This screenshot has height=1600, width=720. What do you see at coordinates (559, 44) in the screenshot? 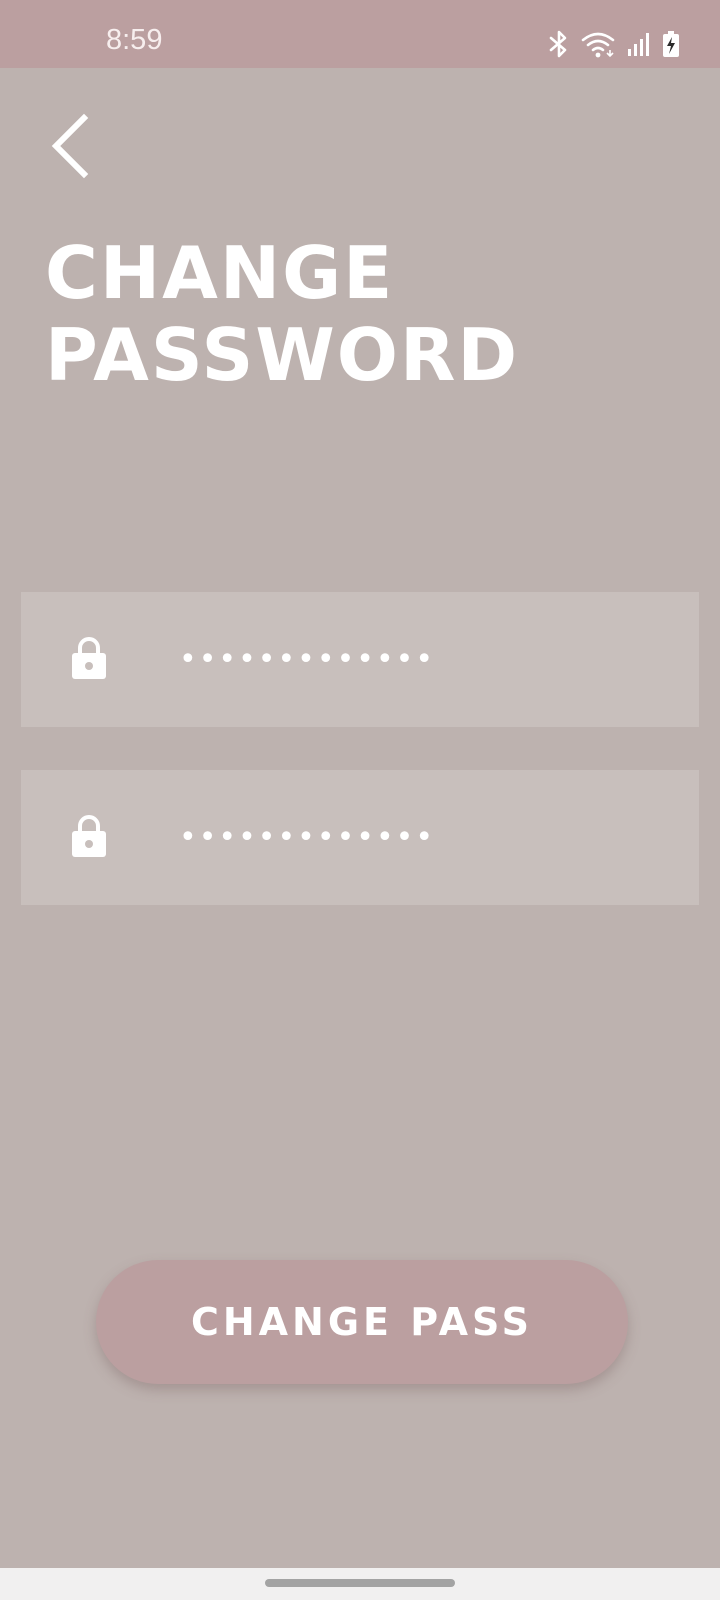
I see `bluetooth-icon` at bounding box center [559, 44].